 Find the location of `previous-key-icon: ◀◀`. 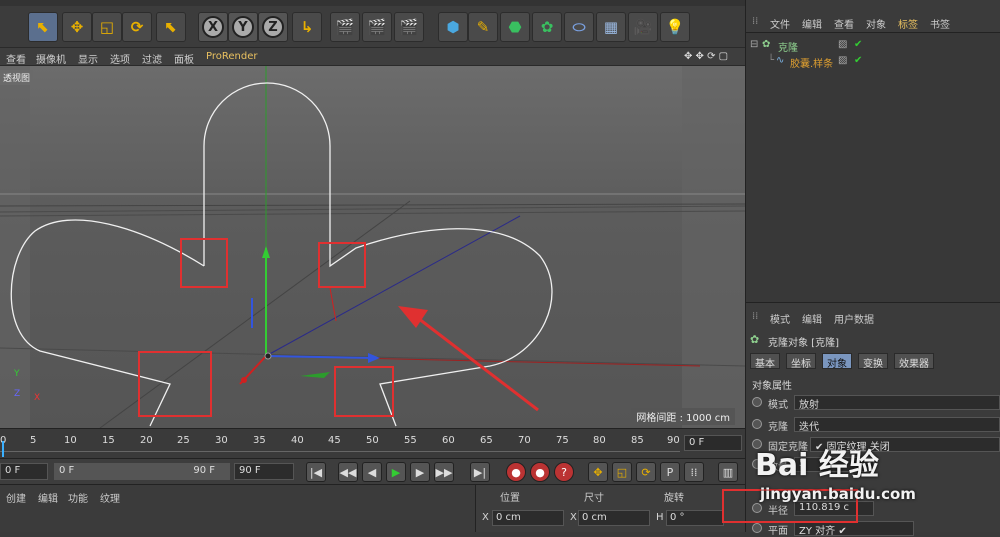

previous-key-icon: ◀◀ is located at coordinates (348, 472).